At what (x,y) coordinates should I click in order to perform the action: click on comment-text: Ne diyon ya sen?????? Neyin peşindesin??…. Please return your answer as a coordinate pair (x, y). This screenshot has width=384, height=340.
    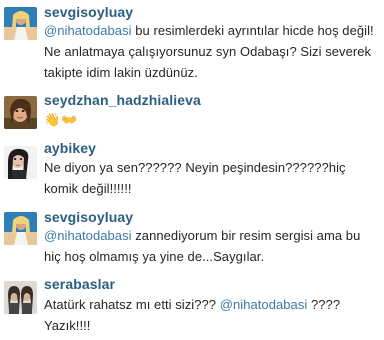
    Looking at the image, I should click on (195, 178).